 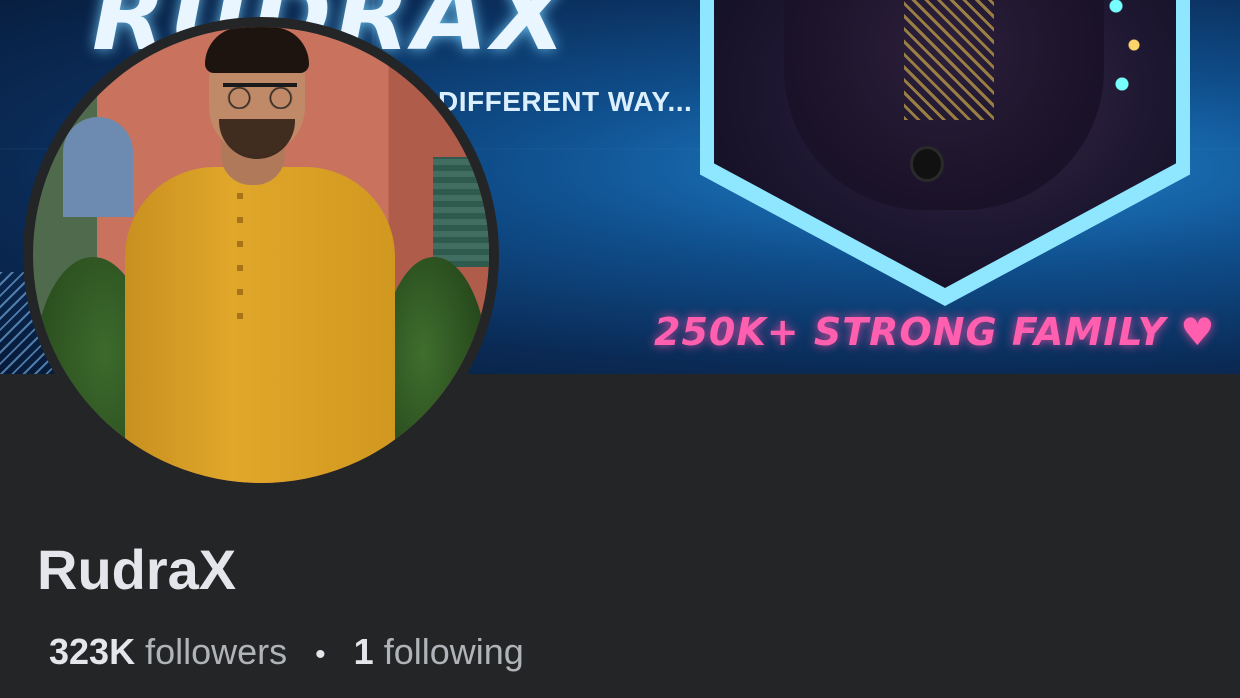 I want to click on avatar-glasses, so click(x=260, y=96).